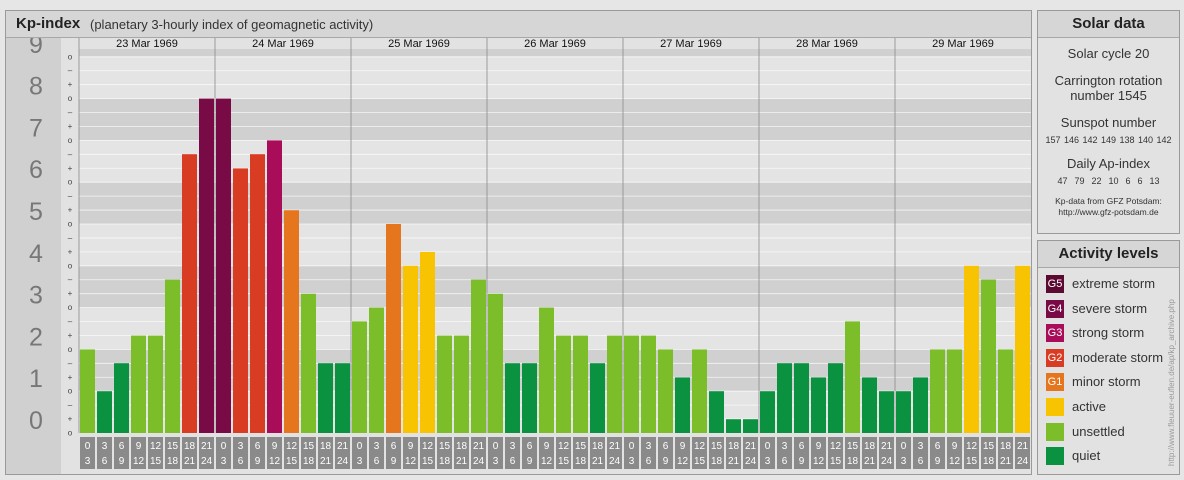 This screenshot has width=1184, height=480. I want to click on legend-label: extreme storm, so click(1114, 283).